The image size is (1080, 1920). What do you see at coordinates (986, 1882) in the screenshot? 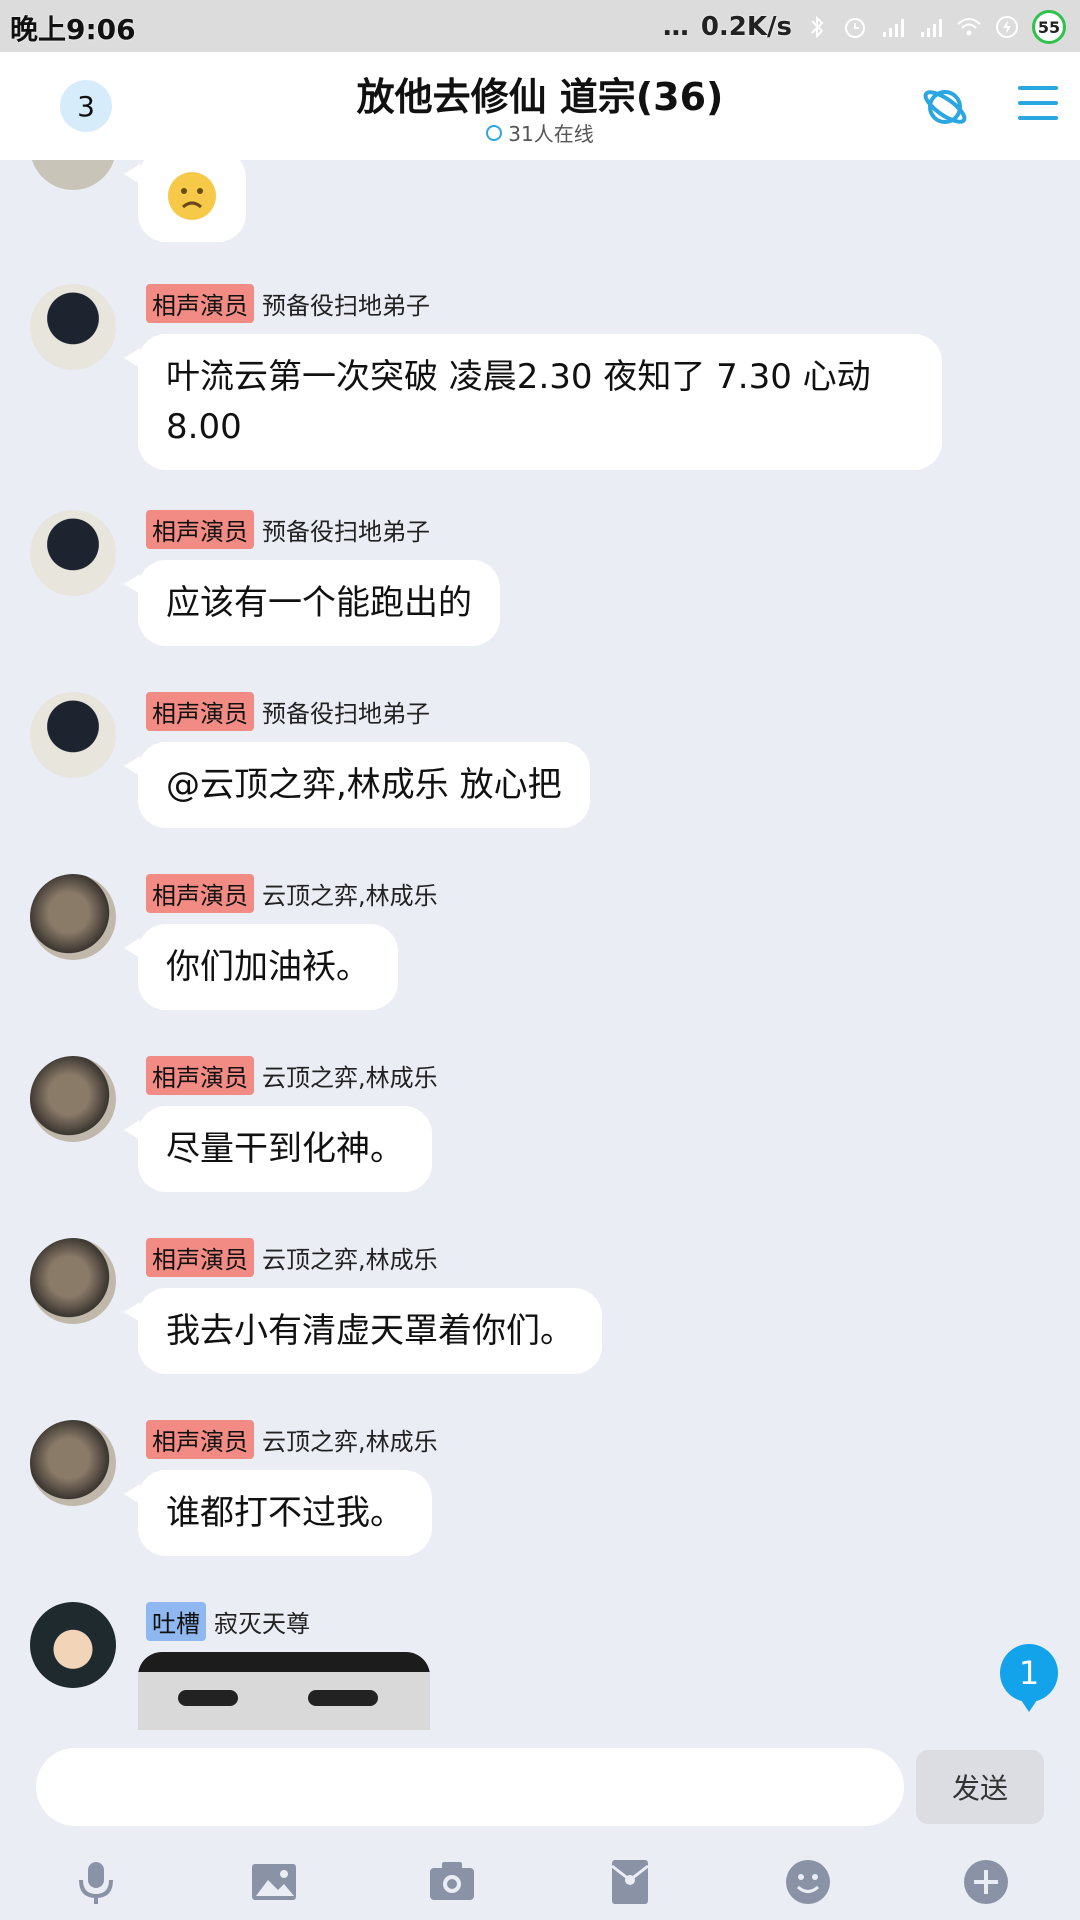
I see `plus-icon` at bounding box center [986, 1882].